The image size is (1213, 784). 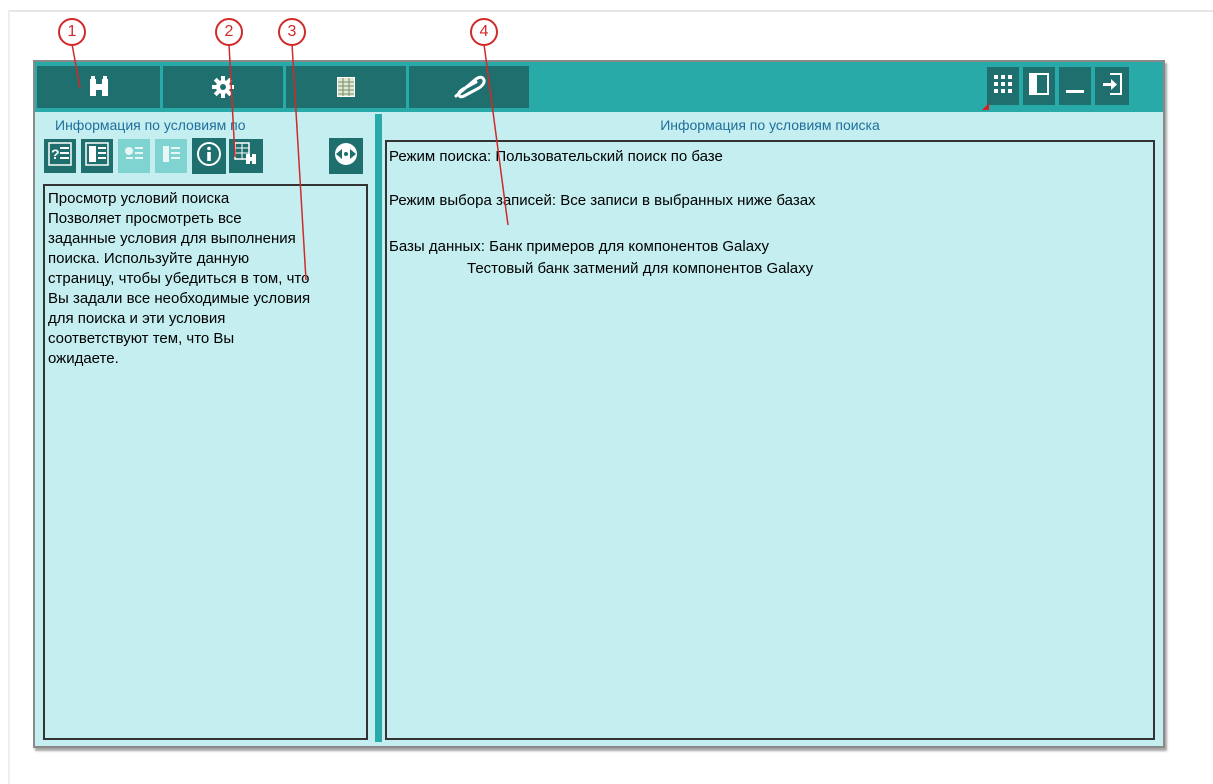 I want to click on callout-1: 1, so click(x=72, y=32).